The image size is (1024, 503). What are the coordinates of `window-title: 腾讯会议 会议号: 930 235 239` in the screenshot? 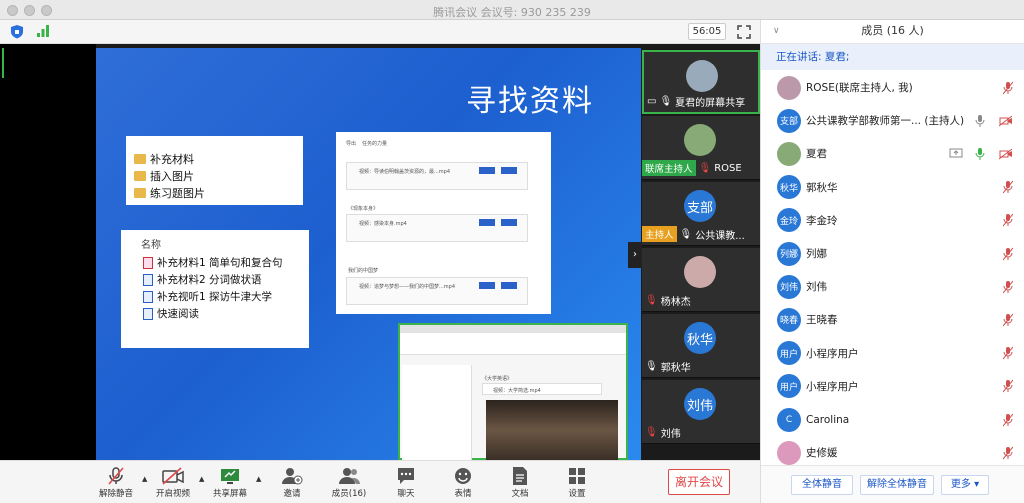 It's located at (512, 12).